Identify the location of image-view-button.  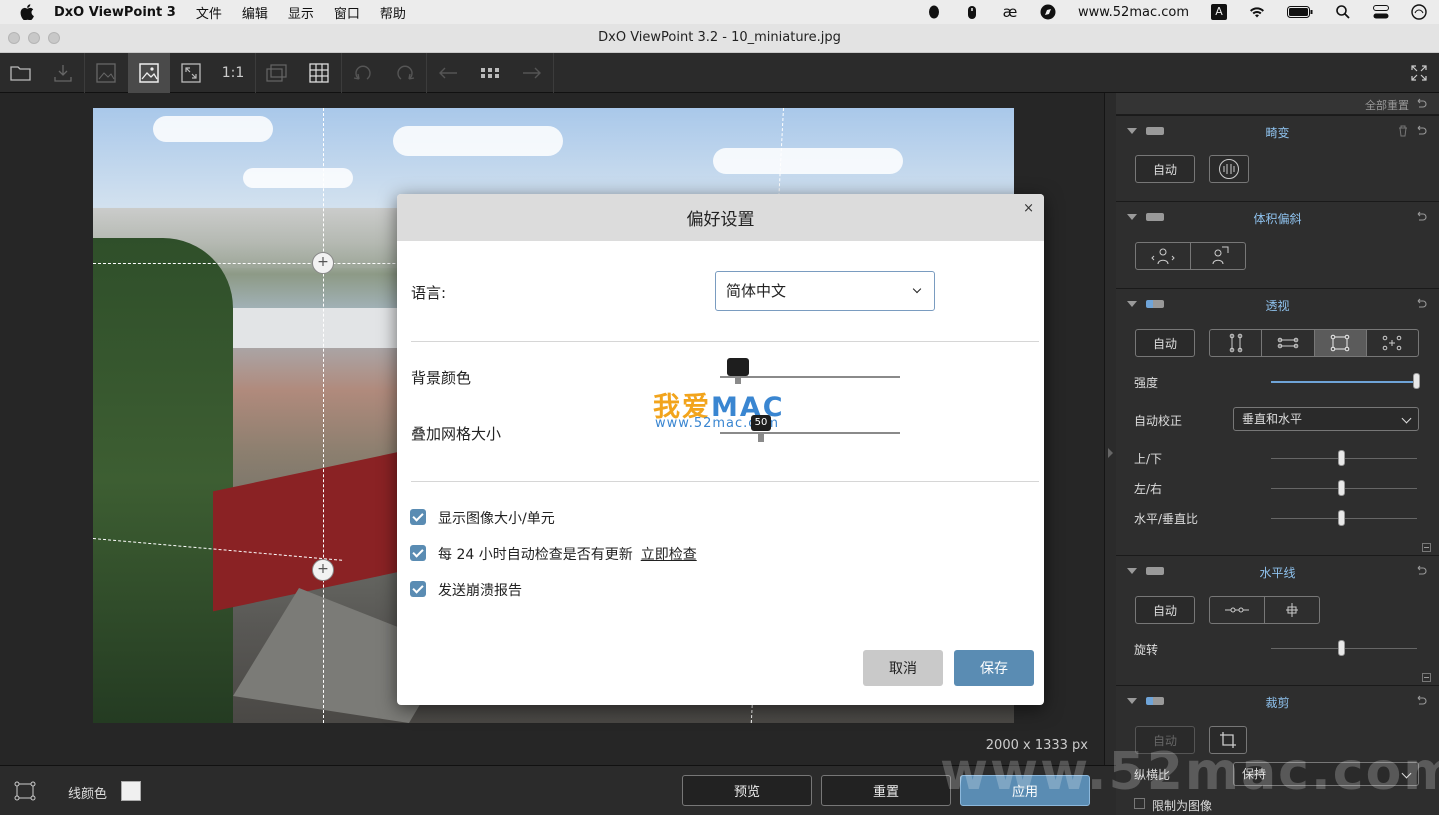
(149, 73).